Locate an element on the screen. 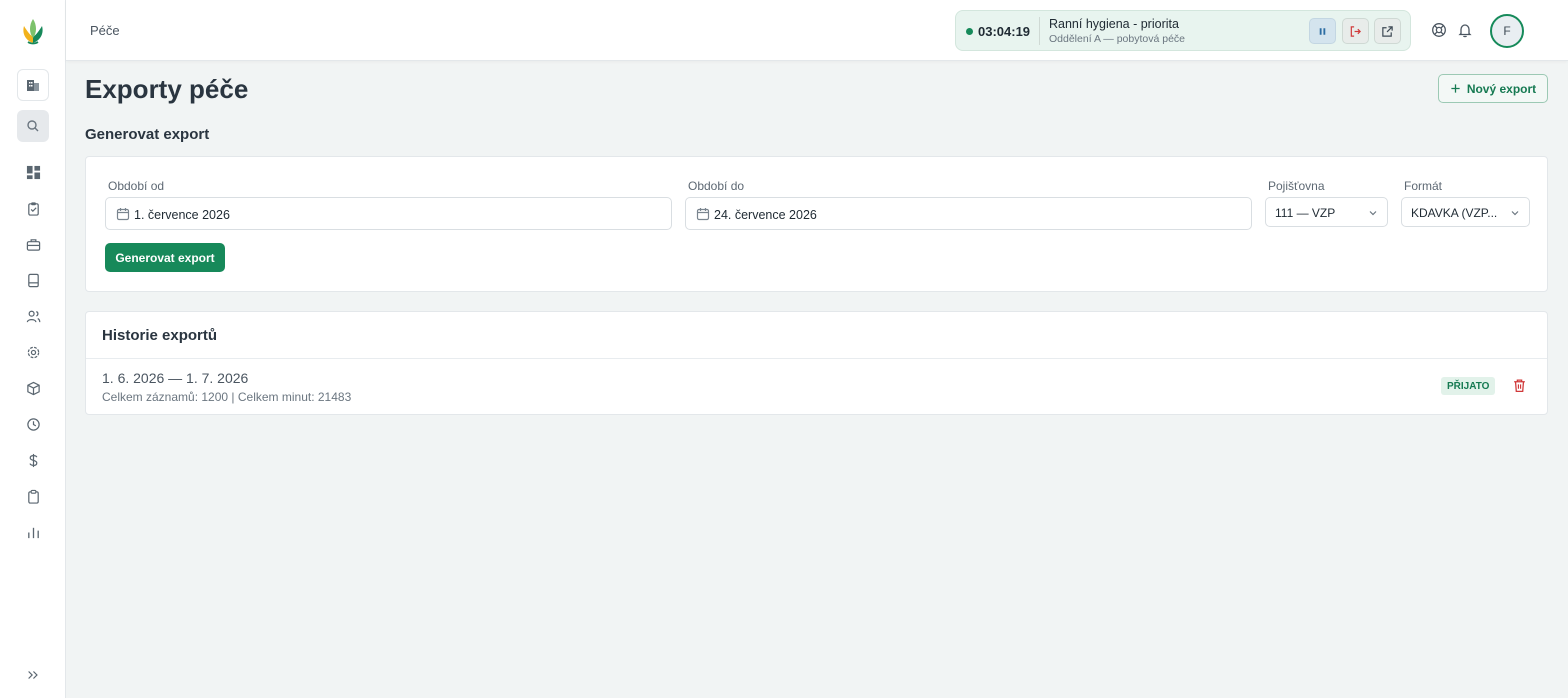  insurer-value: 111 — VZP is located at coordinates (1305, 213).